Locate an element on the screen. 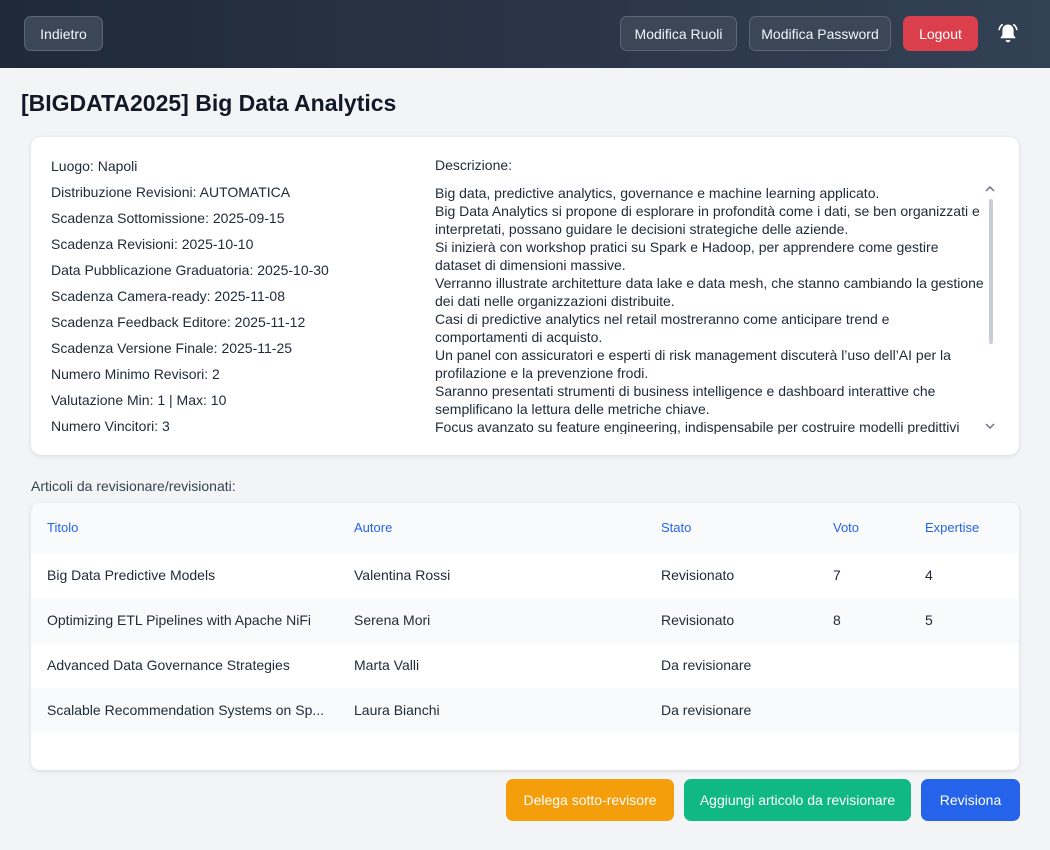 This screenshot has width=1050, height=850. column-header-title: Titolo is located at coordinates (187, 527).